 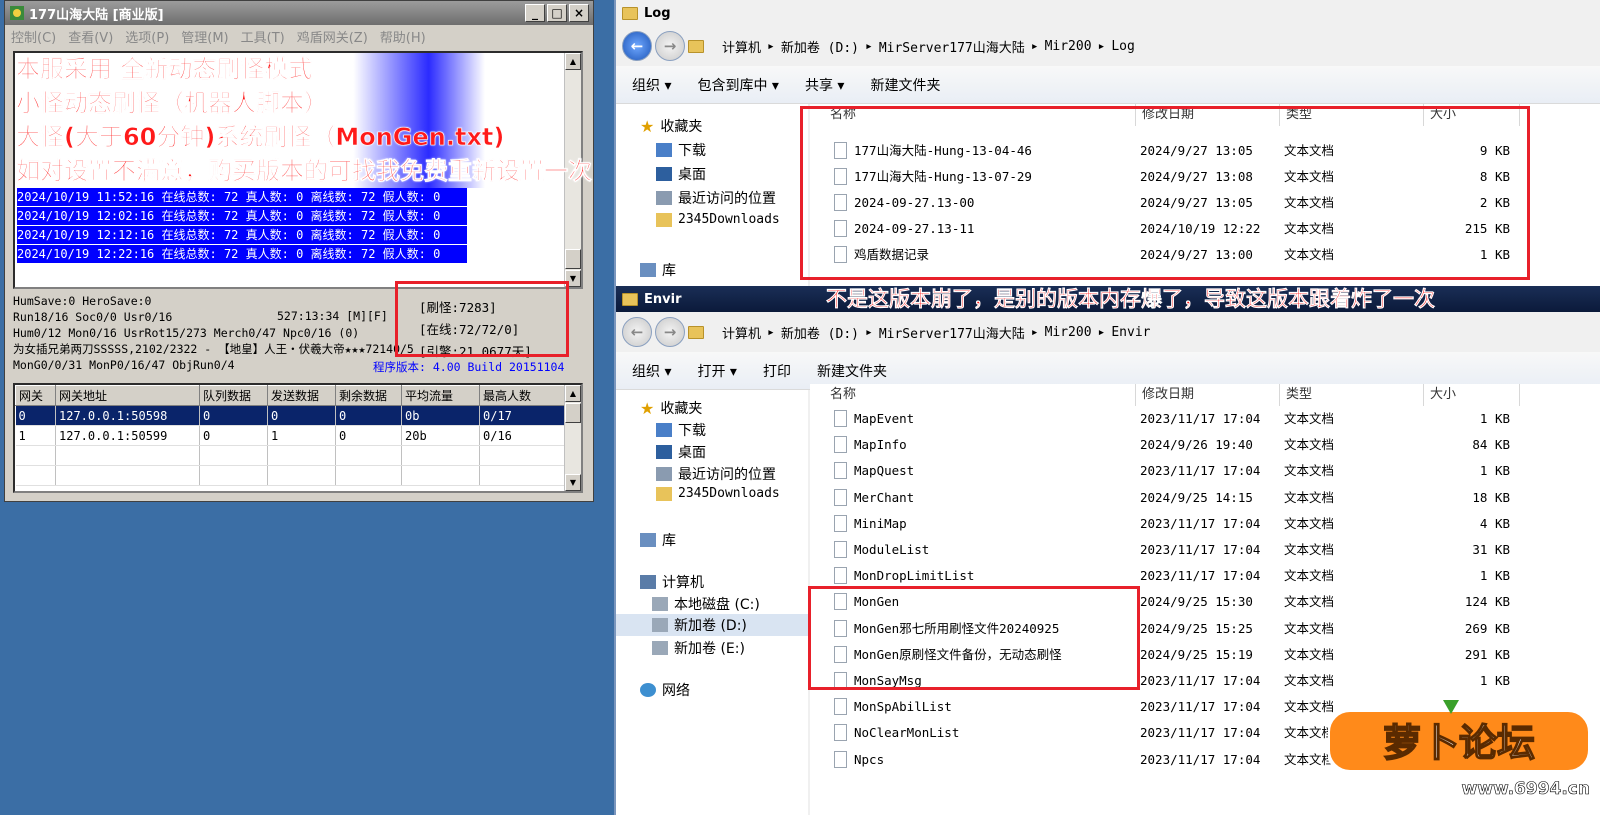 I want to click on menu-view: 查看(V), so click(x=90, y=36).